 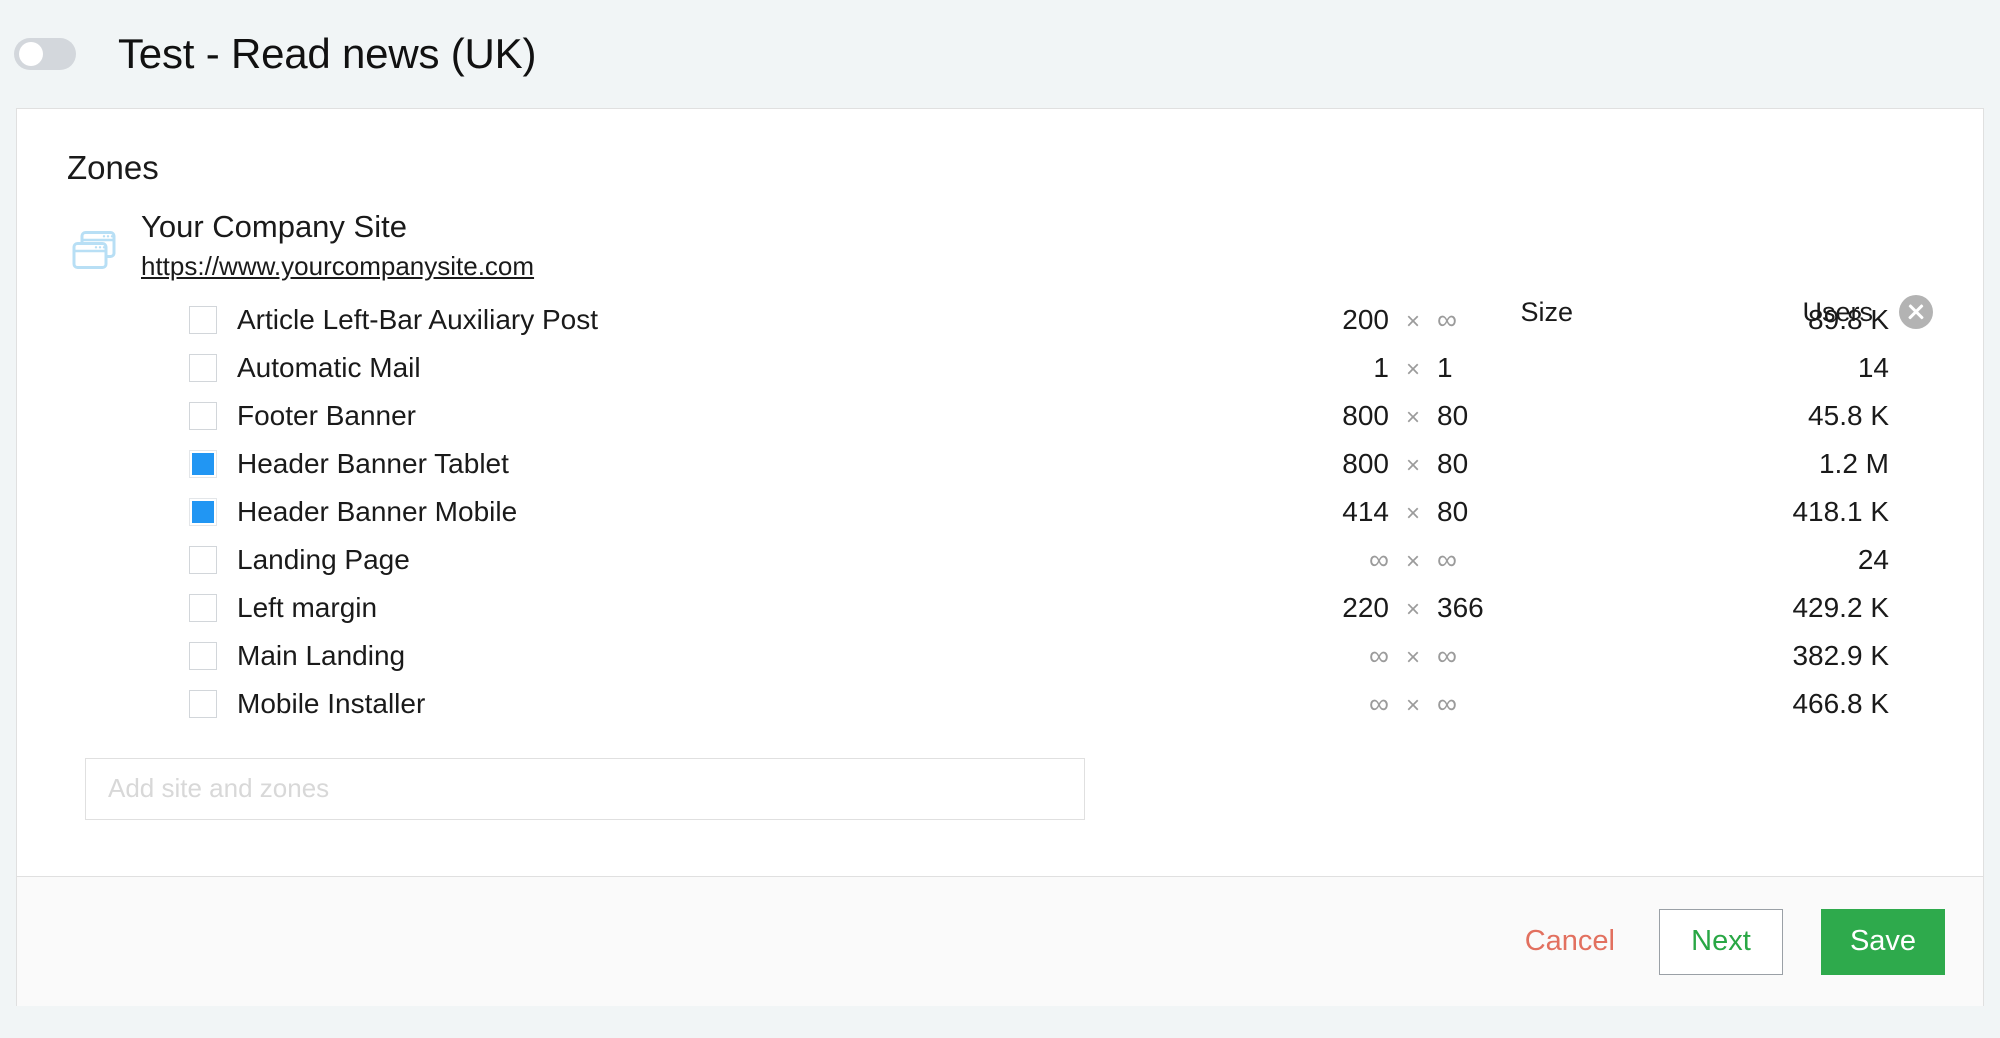 What do you see at coordinates (1008, 512) in the screenshot?
I see `zone-row: Header Banner Mobile 414 × 80 418.1 K` at bounding box center [1008, 512].